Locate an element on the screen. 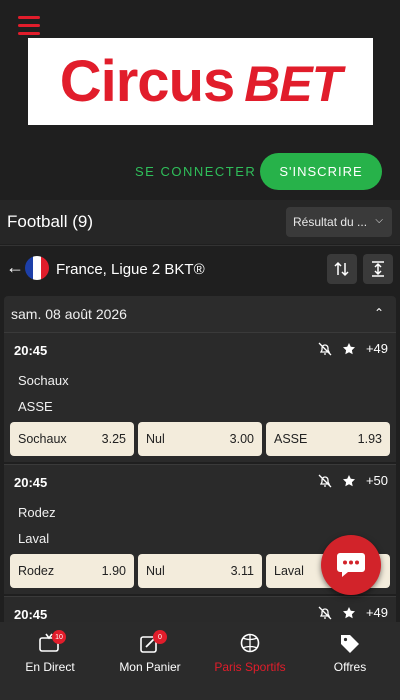 The image size is (400, 700). nav-cart: 0 Mon Panier is located at coordinates (150, 661).